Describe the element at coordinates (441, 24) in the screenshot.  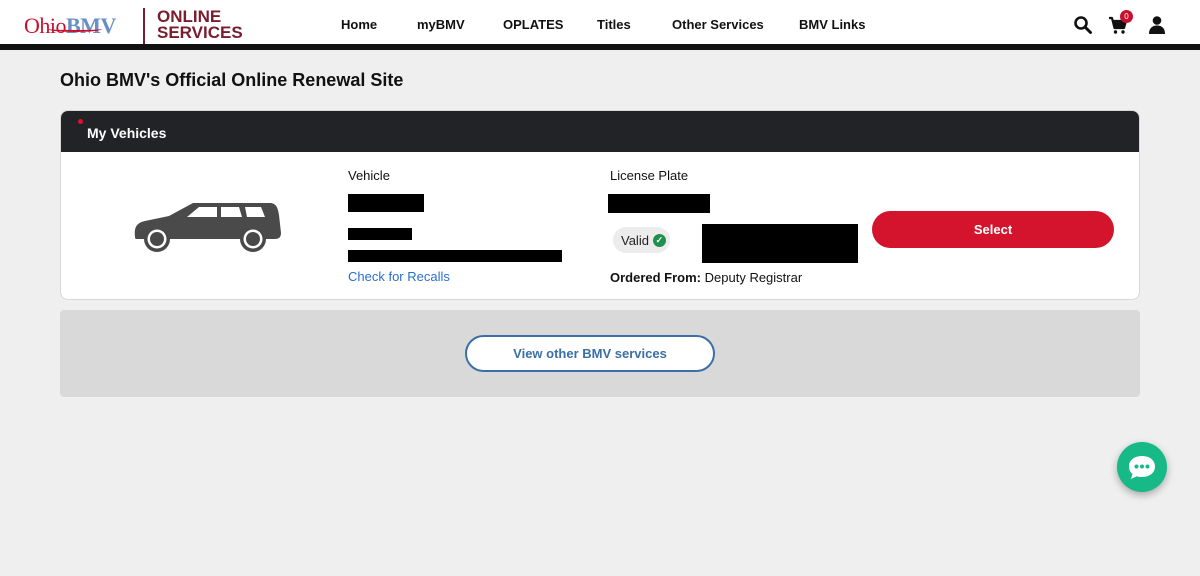
I see `nav-item-mybmv: myBMV` at that location.